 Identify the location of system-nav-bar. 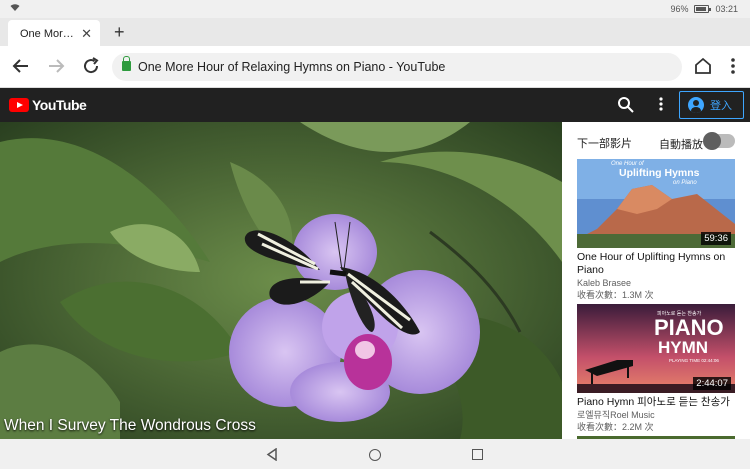
(375, 454).